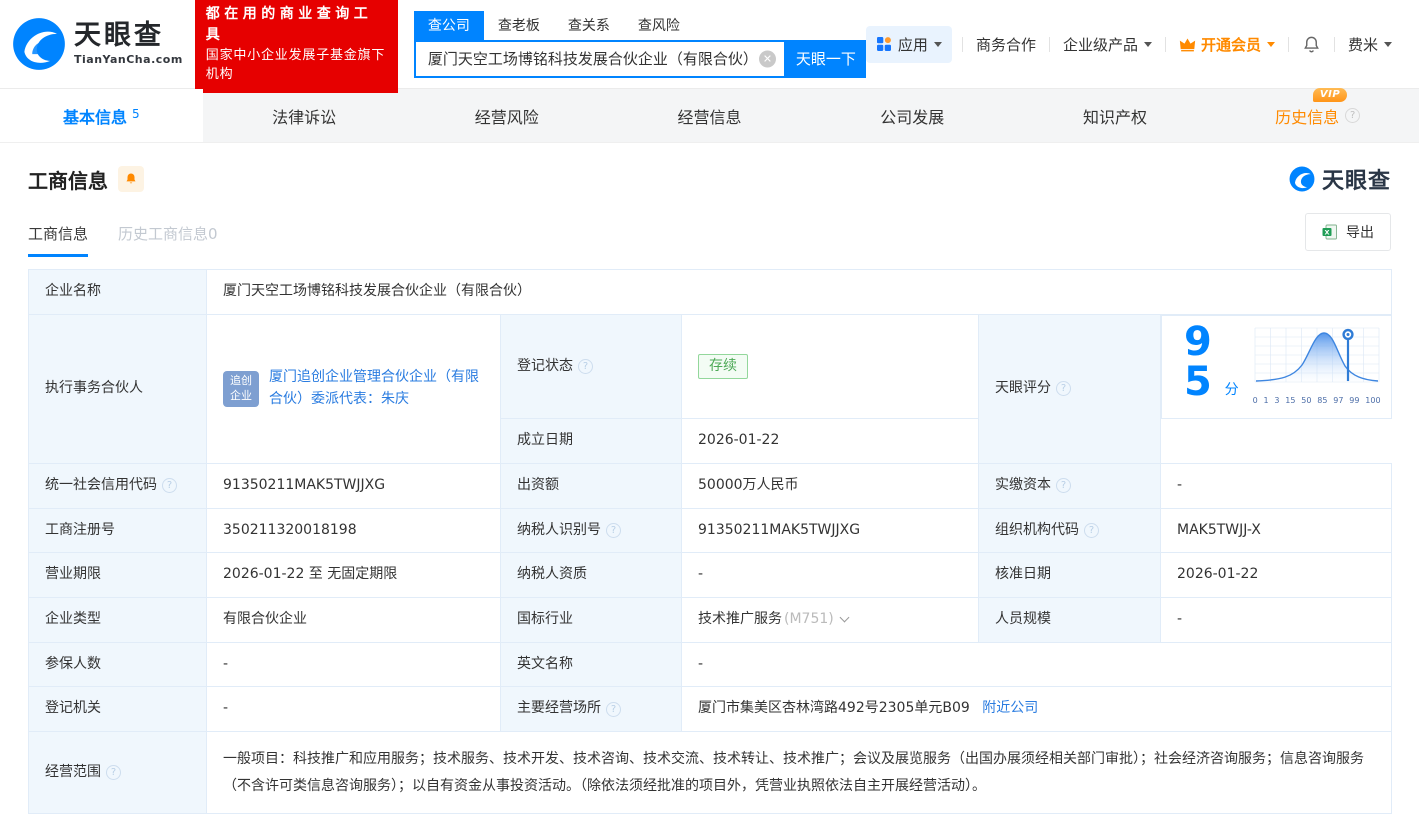 Image resolution: width=1419 pixels, height=814 pixels. I want to click on notifications-button, so click(1311, 44).